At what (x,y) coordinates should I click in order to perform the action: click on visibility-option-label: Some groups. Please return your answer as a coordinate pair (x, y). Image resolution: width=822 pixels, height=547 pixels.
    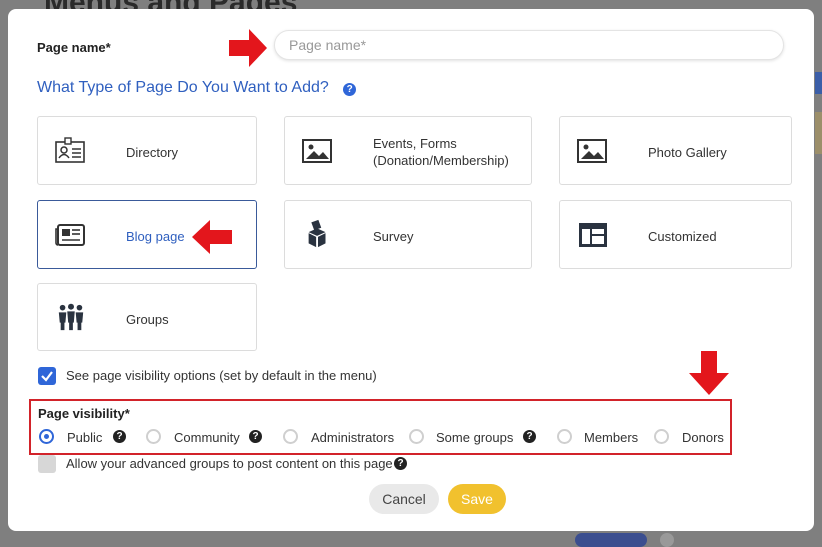
    Looking at the image, I should click on (475, 437).